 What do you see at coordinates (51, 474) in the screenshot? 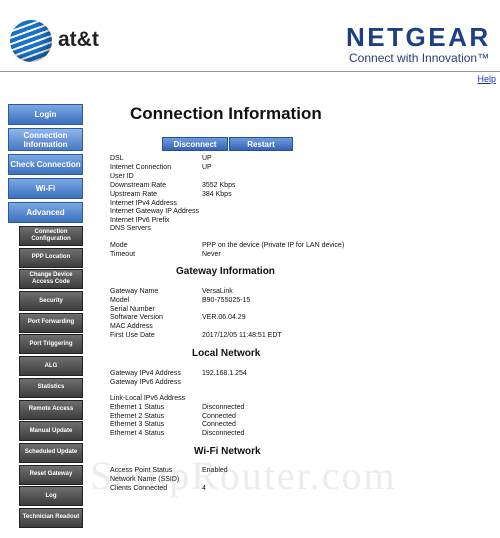
I see `sidebar-subitem-reset-gateway: Reset Gateway` at bounding box center [51, 474].